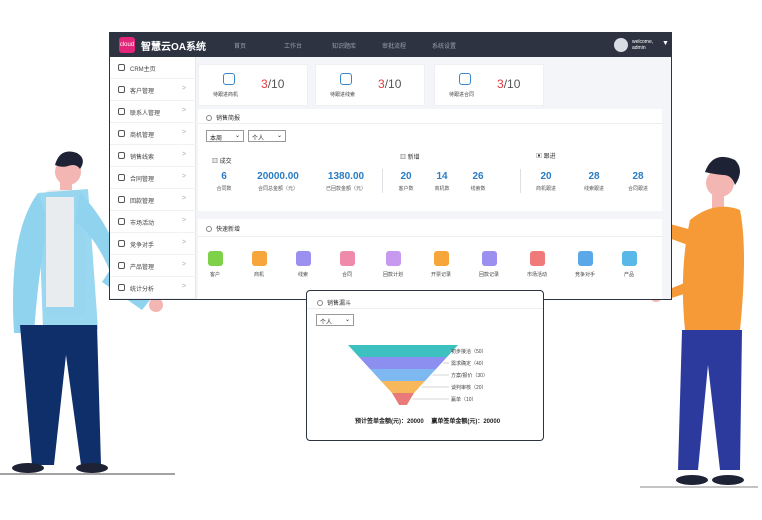 The height and width of the screenshot is (520, 762). What do you see at coordinates (121, 287) in the screenshot?
I see `stats-icon` at bounding box center [121, 287].